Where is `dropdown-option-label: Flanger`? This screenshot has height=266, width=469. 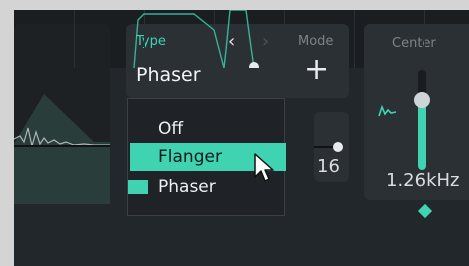
dropdown-option-label: Flanger is located at coordinates (190, 157).